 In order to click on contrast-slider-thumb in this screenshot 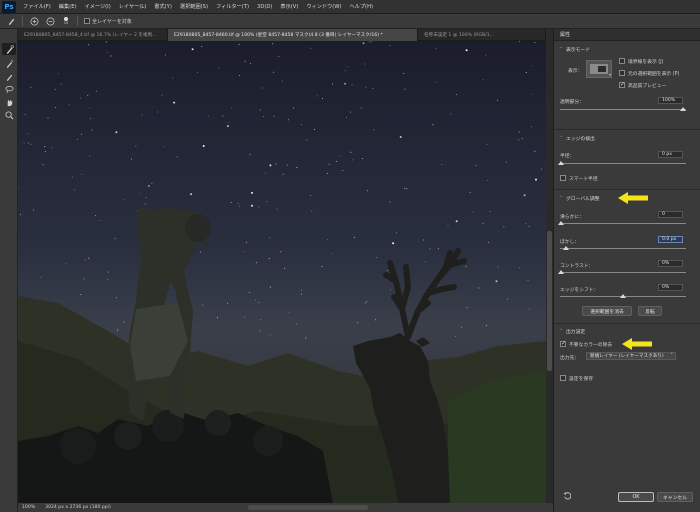, I will do `click(561, 272)`.